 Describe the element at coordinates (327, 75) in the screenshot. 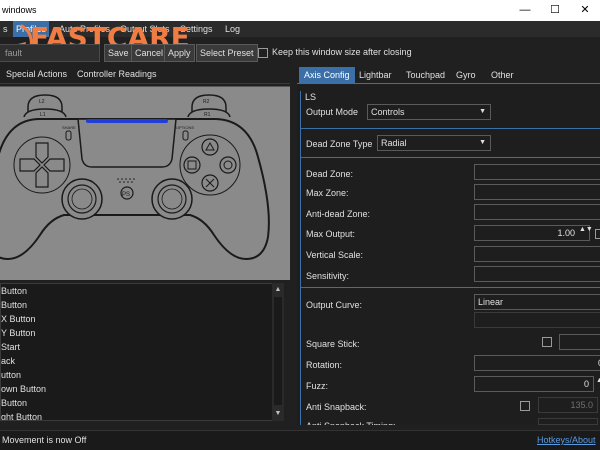

I see `tab-axis-config: Axis Config` at that location.